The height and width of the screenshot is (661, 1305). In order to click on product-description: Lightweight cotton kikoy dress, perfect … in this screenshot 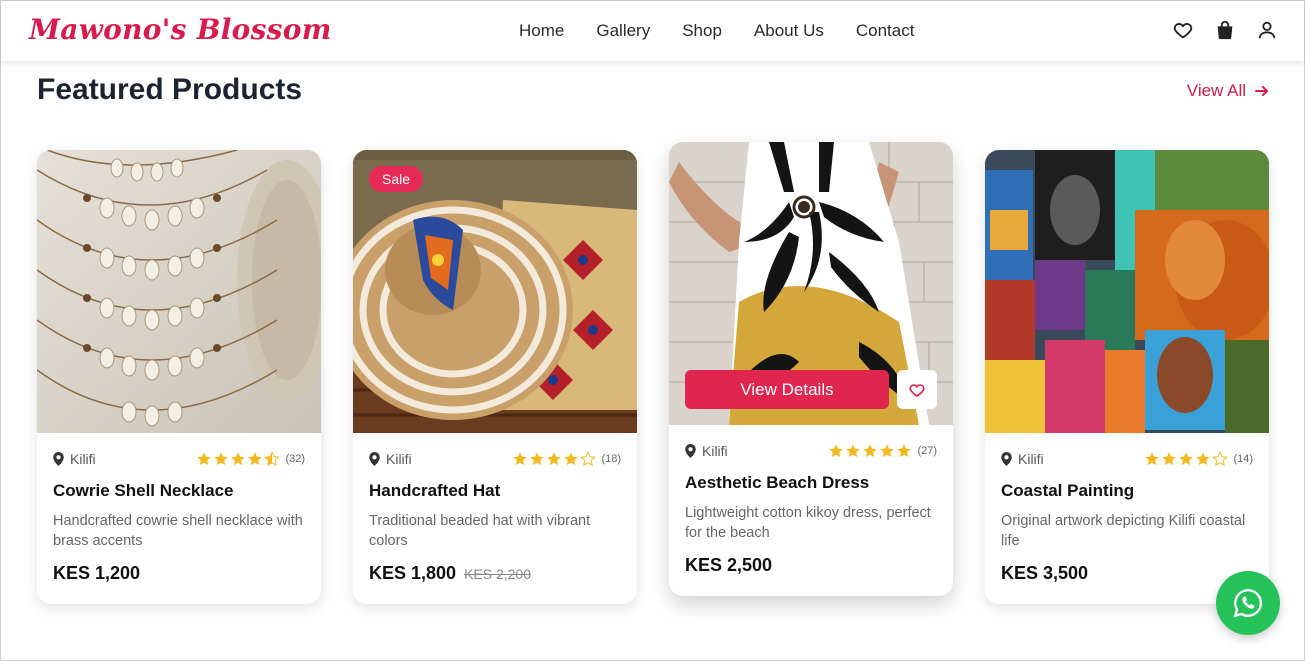, I will do `click(808, 523)`.